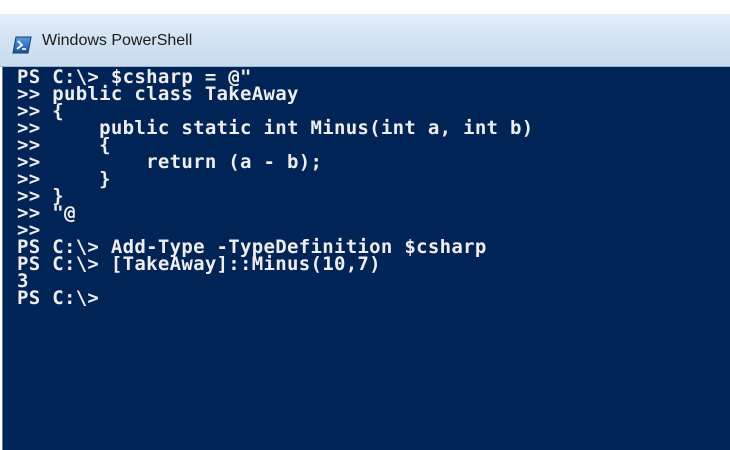  I want to click on window-title: Windows PowerShell, so click(117, 40).